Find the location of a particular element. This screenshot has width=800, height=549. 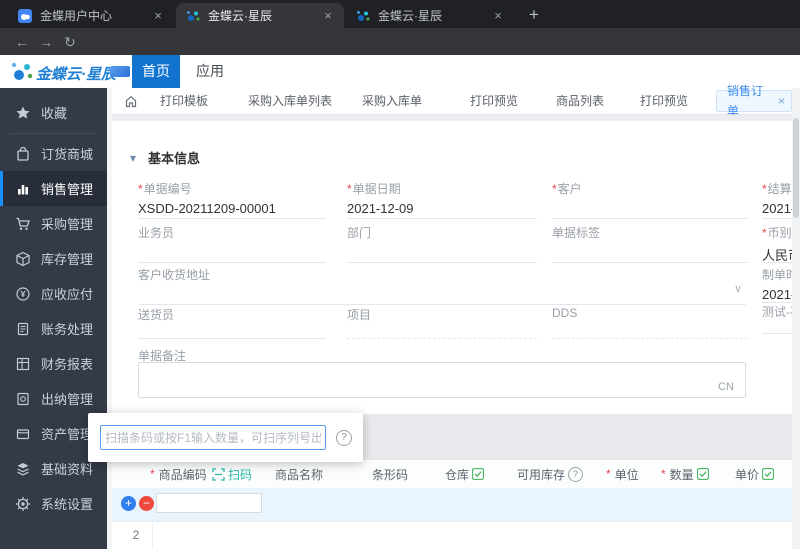

cloud-favicon-icon is located at coordinates (25, 15).